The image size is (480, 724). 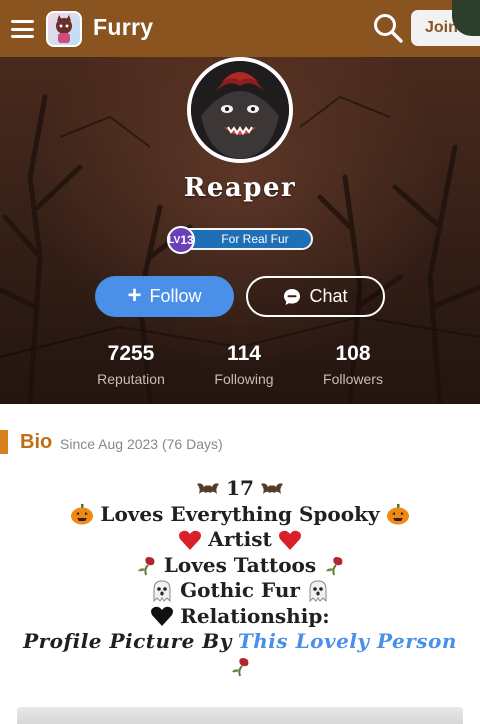 I want to click on chat-label: Chat, so click(x=328, y=296).